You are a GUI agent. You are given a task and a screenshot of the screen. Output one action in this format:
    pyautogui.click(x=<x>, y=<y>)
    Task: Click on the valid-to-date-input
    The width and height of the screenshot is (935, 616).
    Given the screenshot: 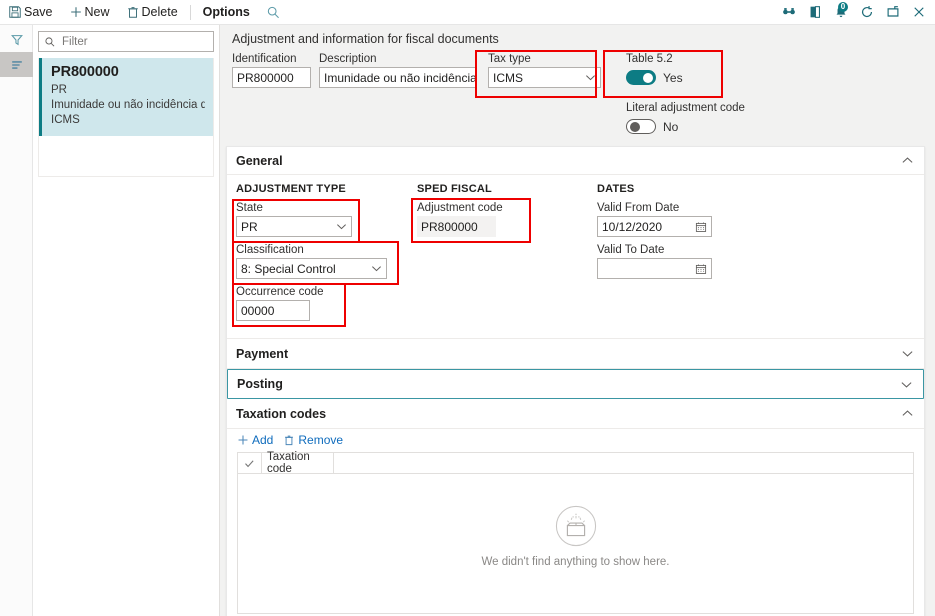 What is the action you would take?
    pyautogui.click(x=654, y=268)
    